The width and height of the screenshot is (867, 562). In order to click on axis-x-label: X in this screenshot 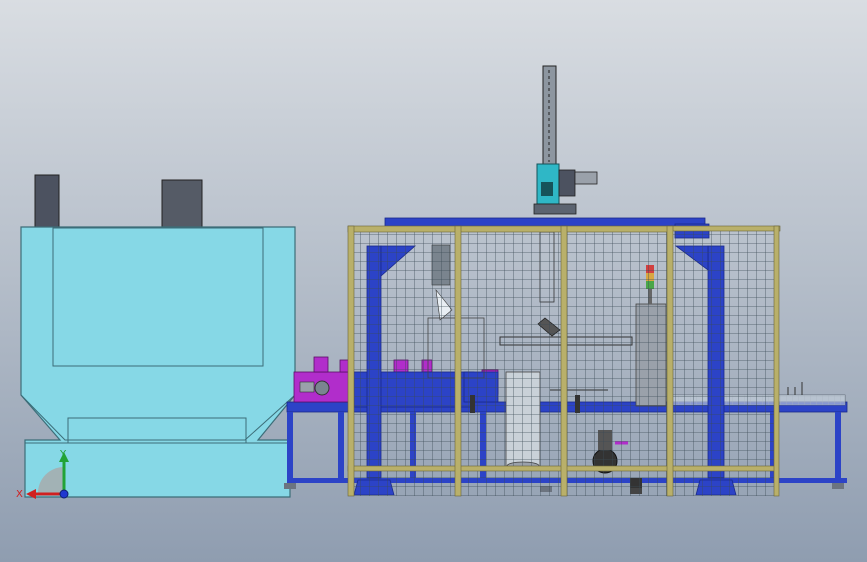, I will do `click(19, 494)`.